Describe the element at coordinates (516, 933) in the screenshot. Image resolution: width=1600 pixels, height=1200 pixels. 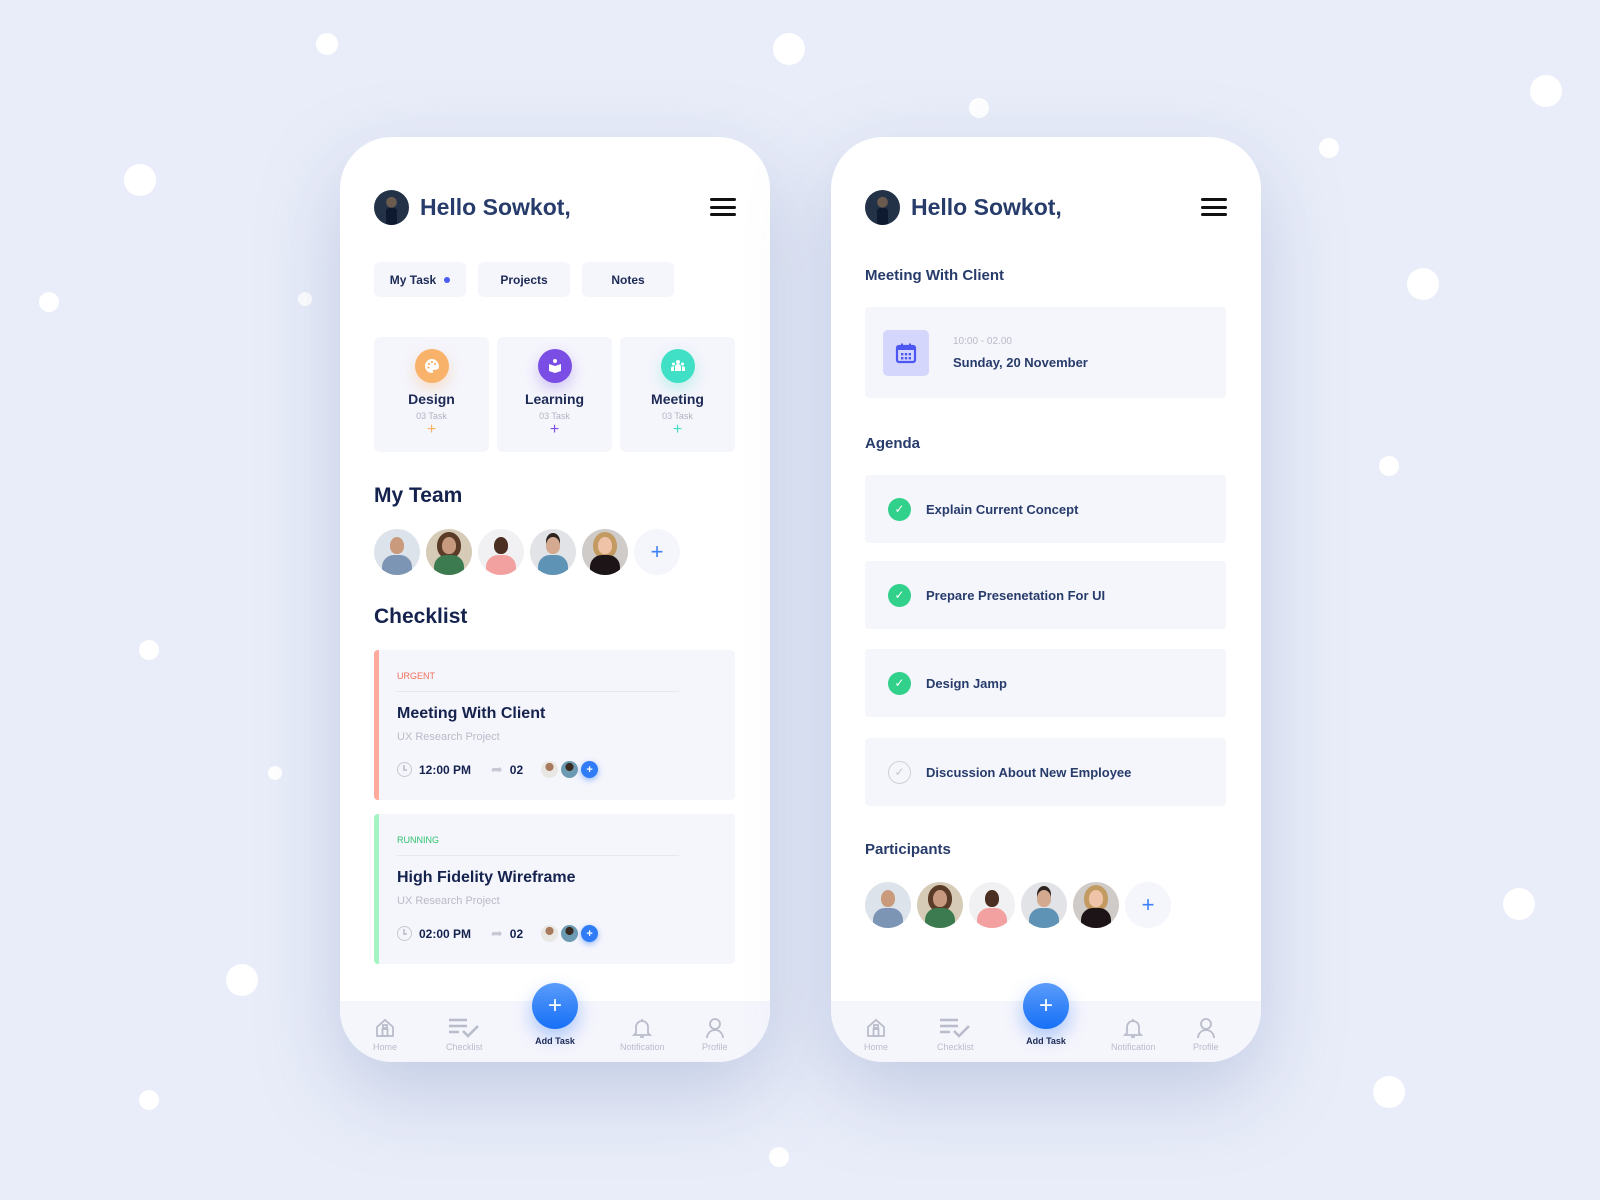
I see `share-count: 02` at that location.